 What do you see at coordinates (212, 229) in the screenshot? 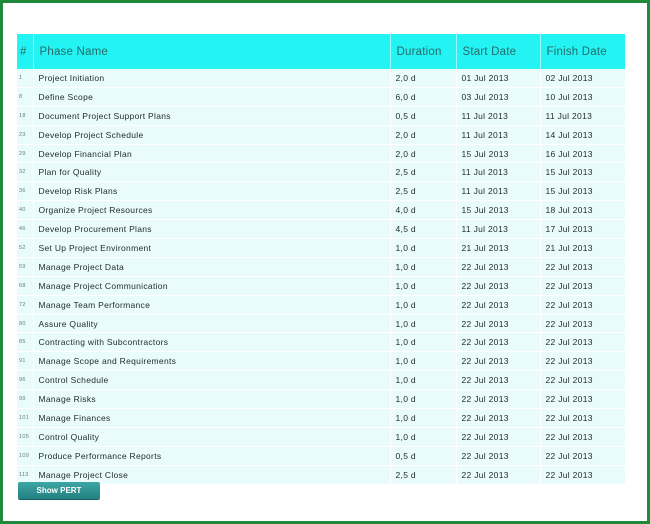
I see `cell-phase-name: Develop Procurement Plans` at bounding box center [212, 229].